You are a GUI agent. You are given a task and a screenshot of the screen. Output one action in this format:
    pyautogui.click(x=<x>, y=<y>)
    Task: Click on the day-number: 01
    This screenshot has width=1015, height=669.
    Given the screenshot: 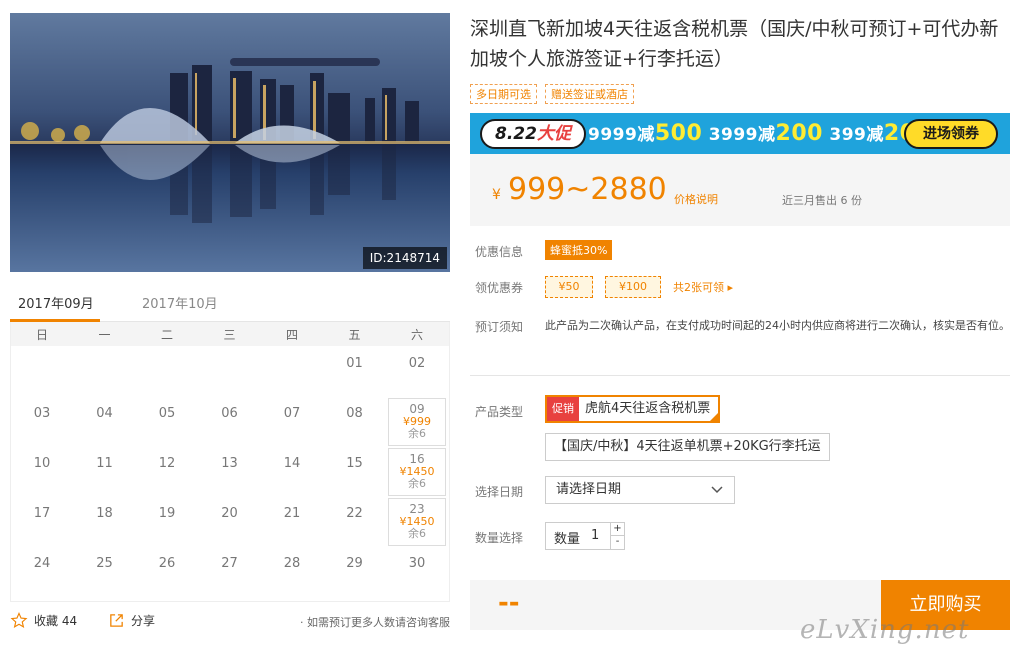 What is the action you would take?
    pyautogui.click(x=354, y=363)
    